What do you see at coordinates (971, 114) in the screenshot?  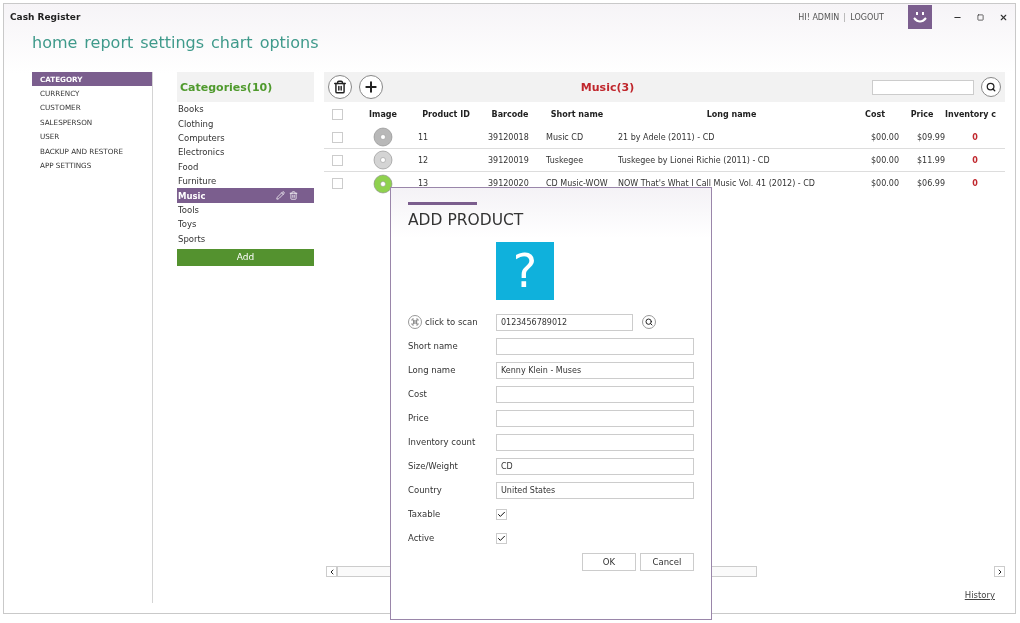 I see `column-header: Inventory c` at bounding box center [971, 114].